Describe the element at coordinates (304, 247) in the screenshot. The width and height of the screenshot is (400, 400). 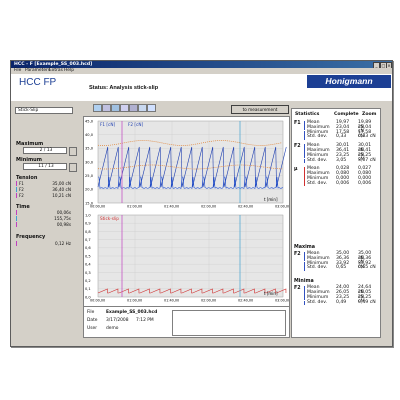
I see `maxima-title: Maxima` at that location.